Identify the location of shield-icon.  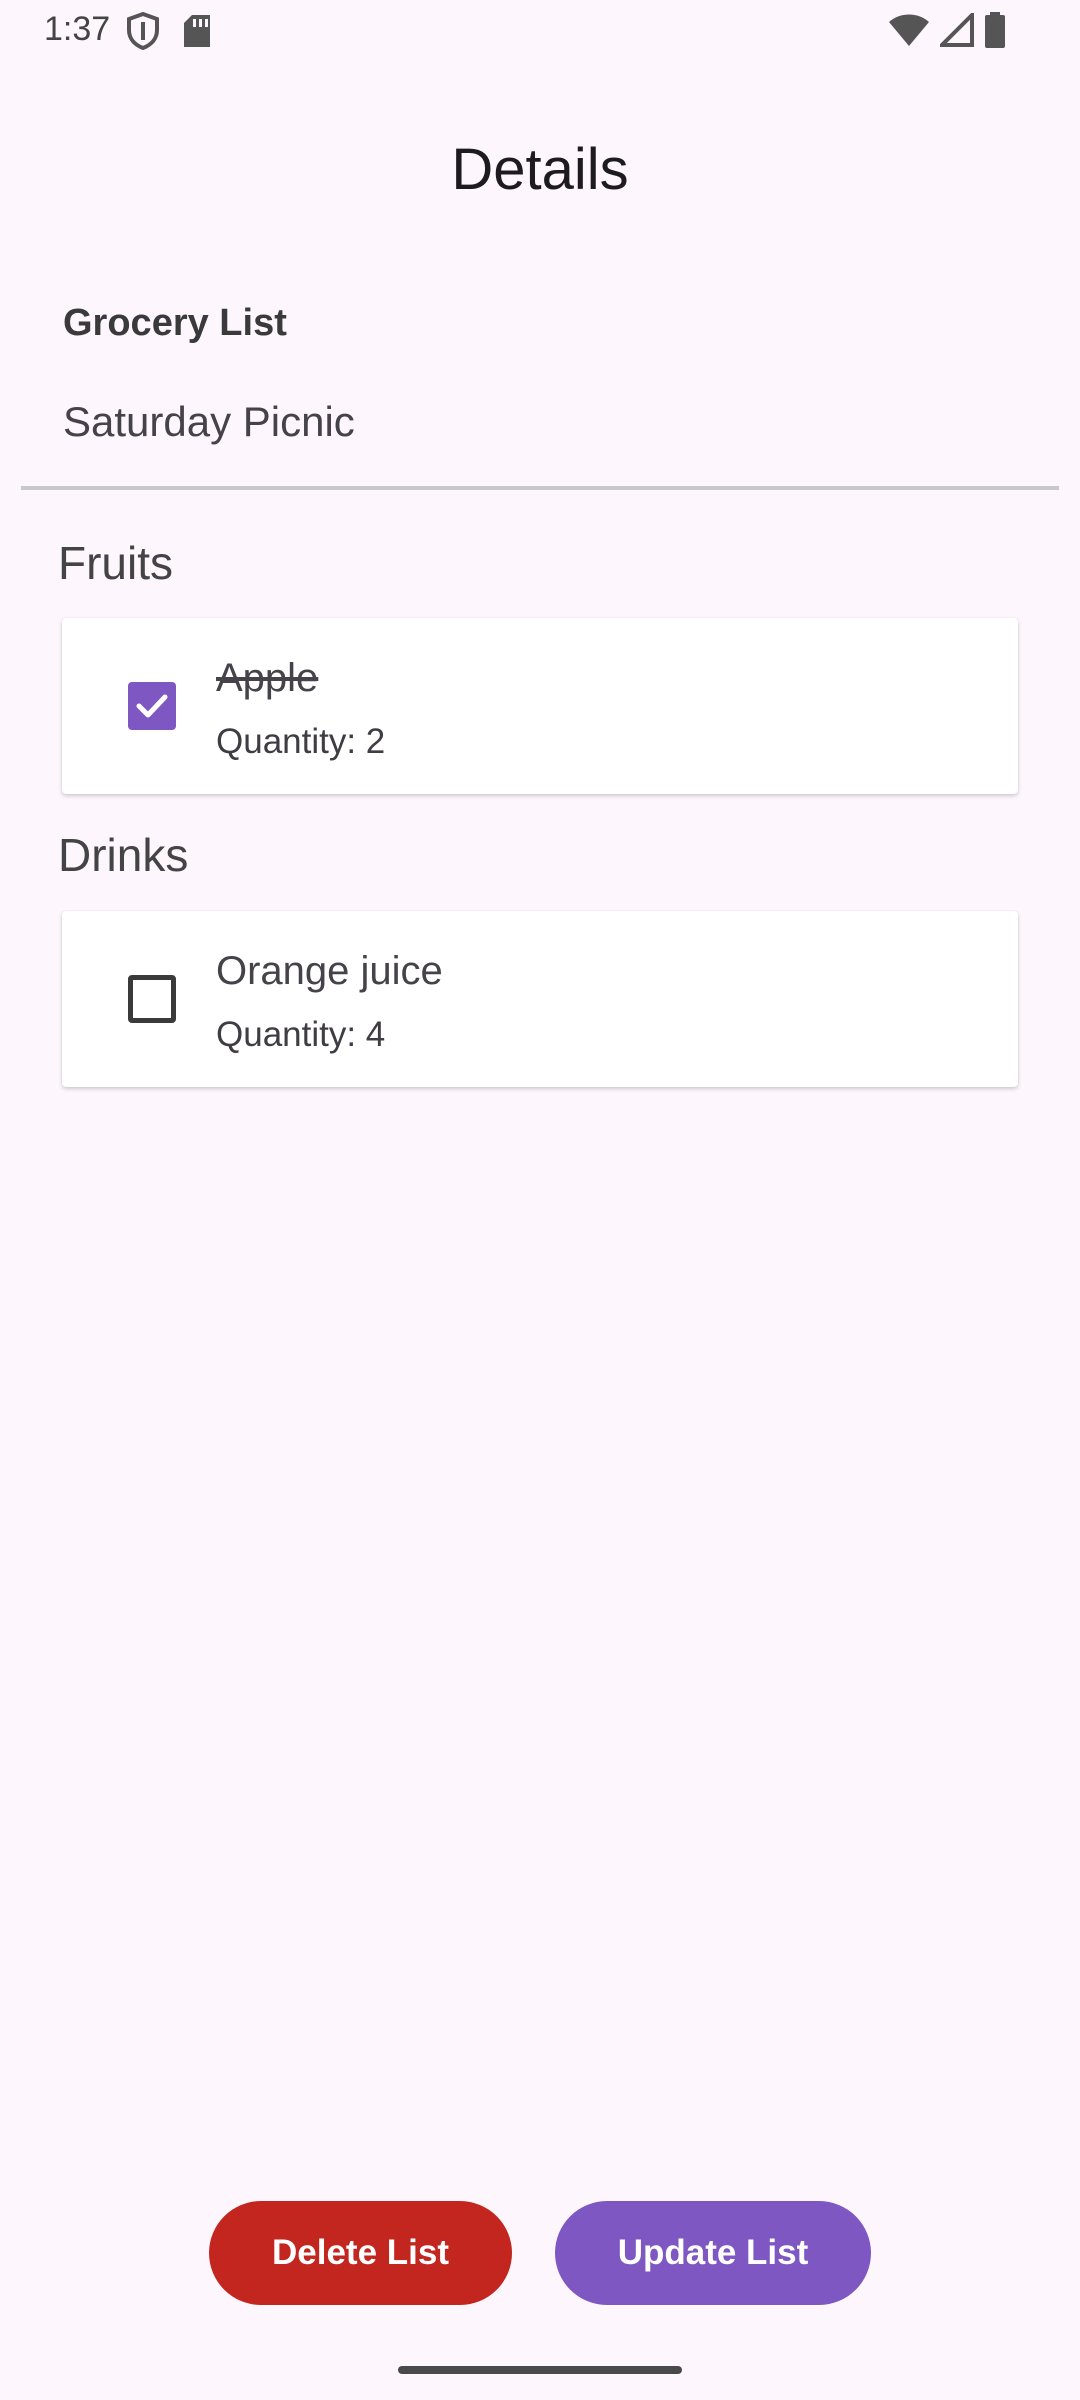
(143, 33).